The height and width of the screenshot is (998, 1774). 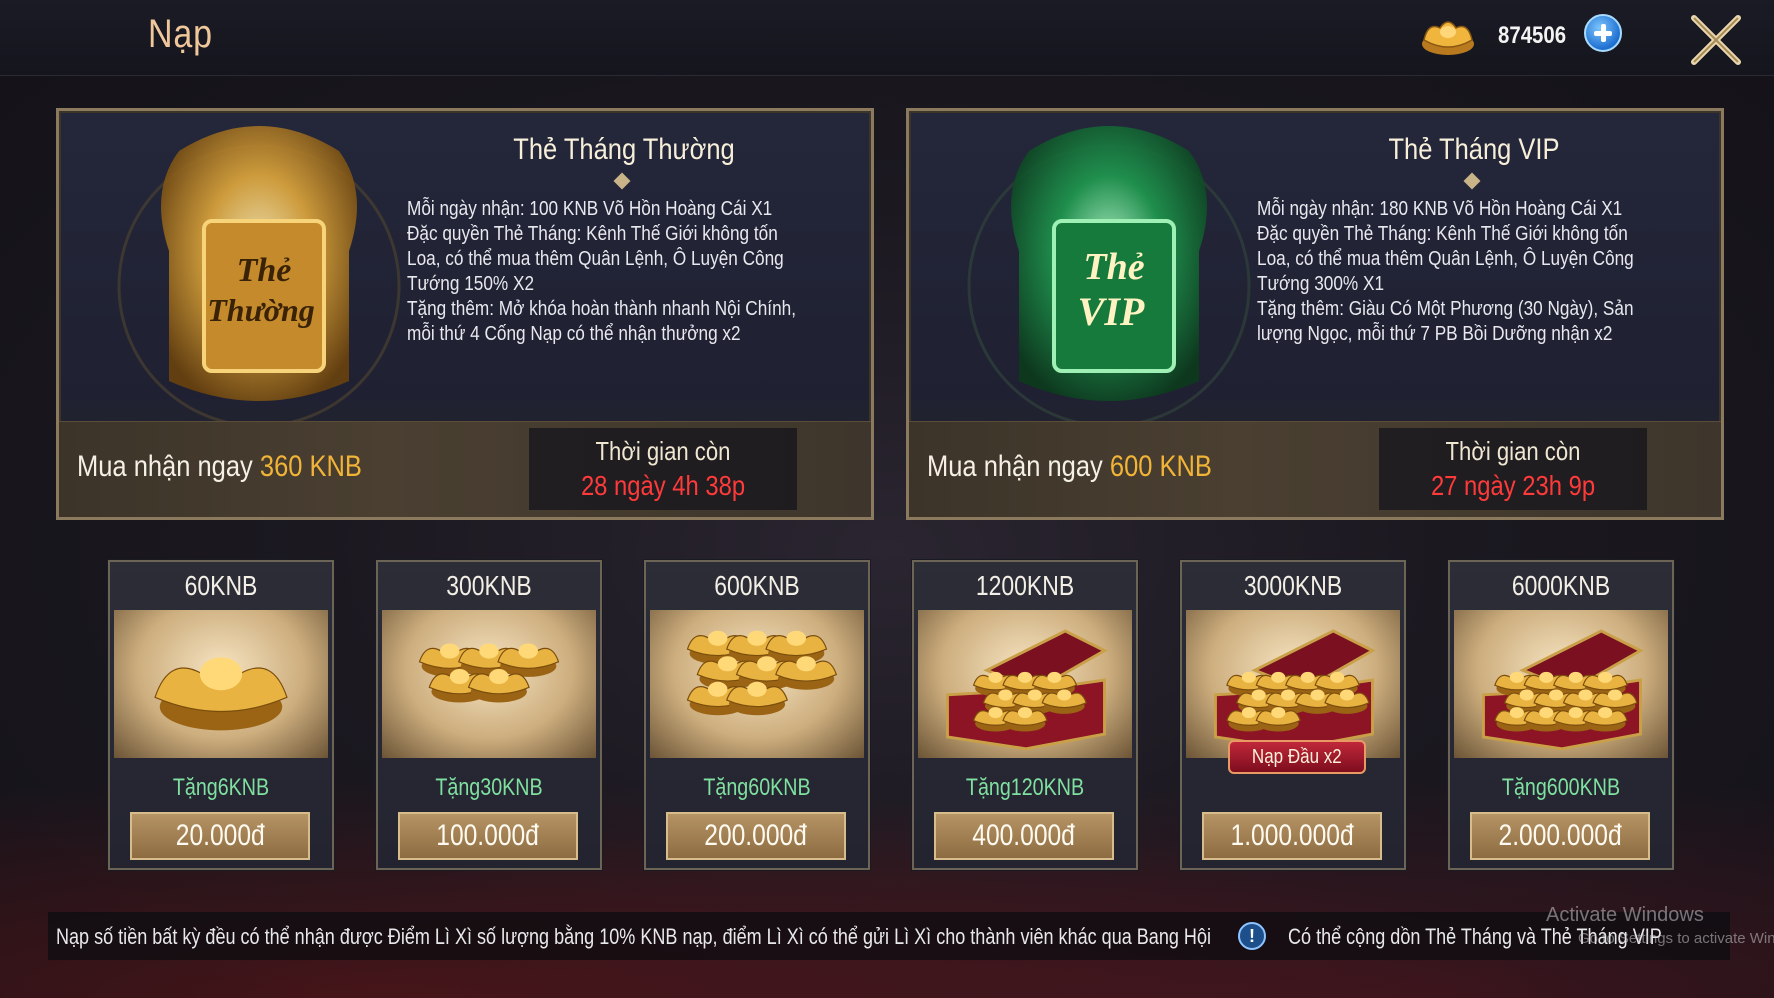 I want to click on pack-bonus: Tặng30KNB, so click(x=489, y=787).